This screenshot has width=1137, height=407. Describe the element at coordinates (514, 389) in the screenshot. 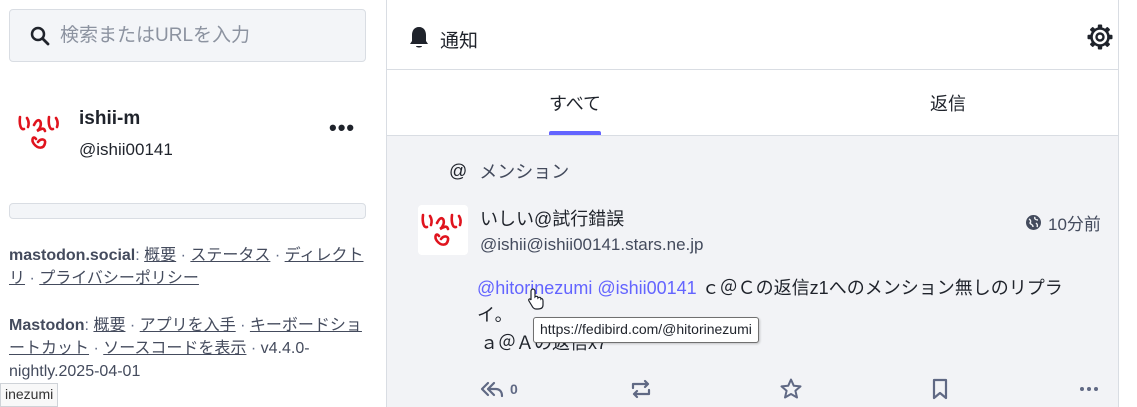

I see `reply-count: 0` at that location.